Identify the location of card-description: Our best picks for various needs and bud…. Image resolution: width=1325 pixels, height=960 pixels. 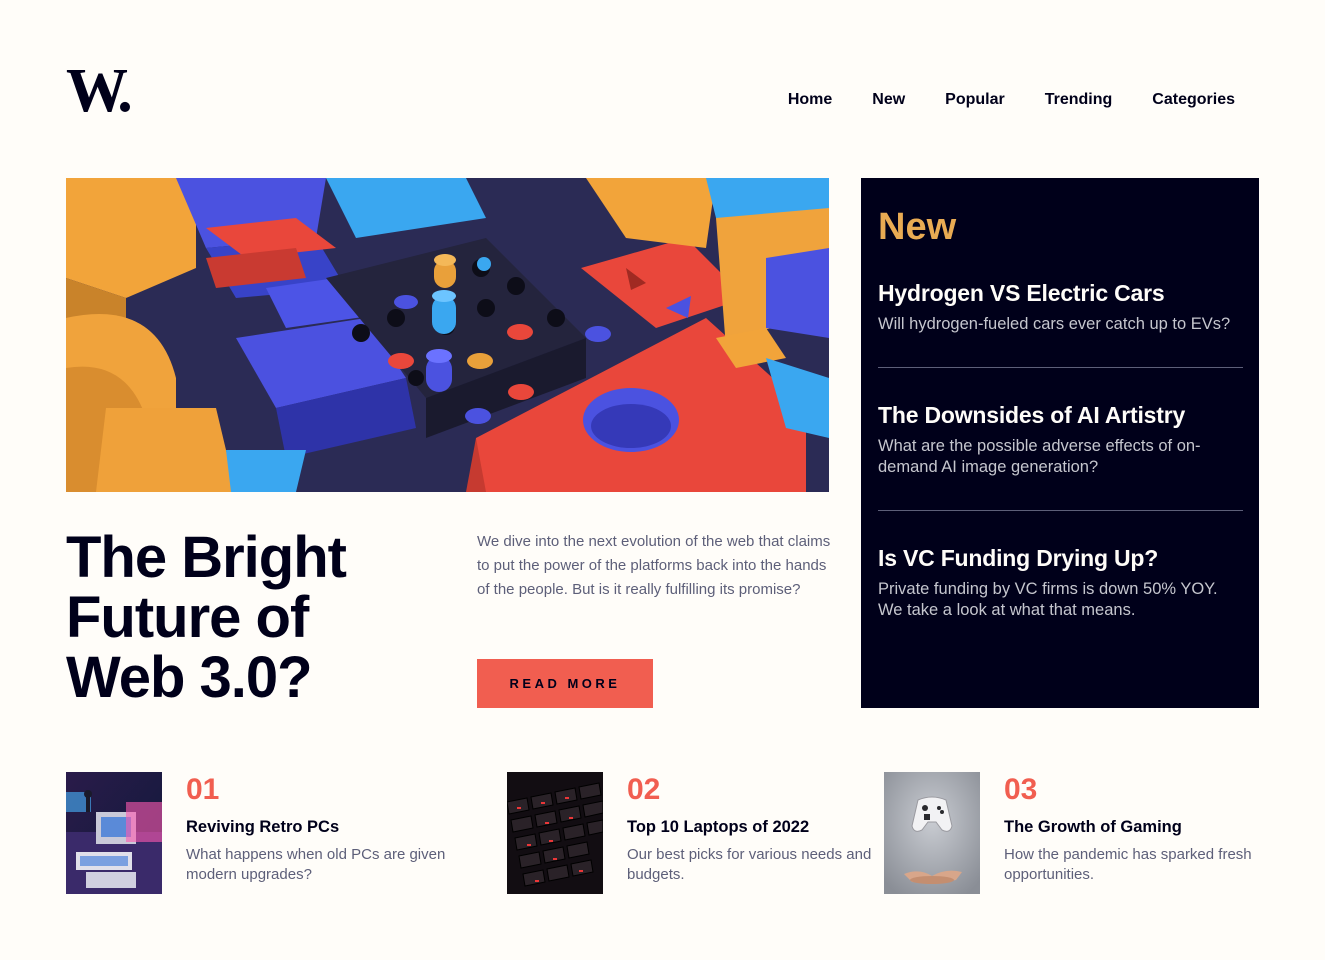
(749, 864).